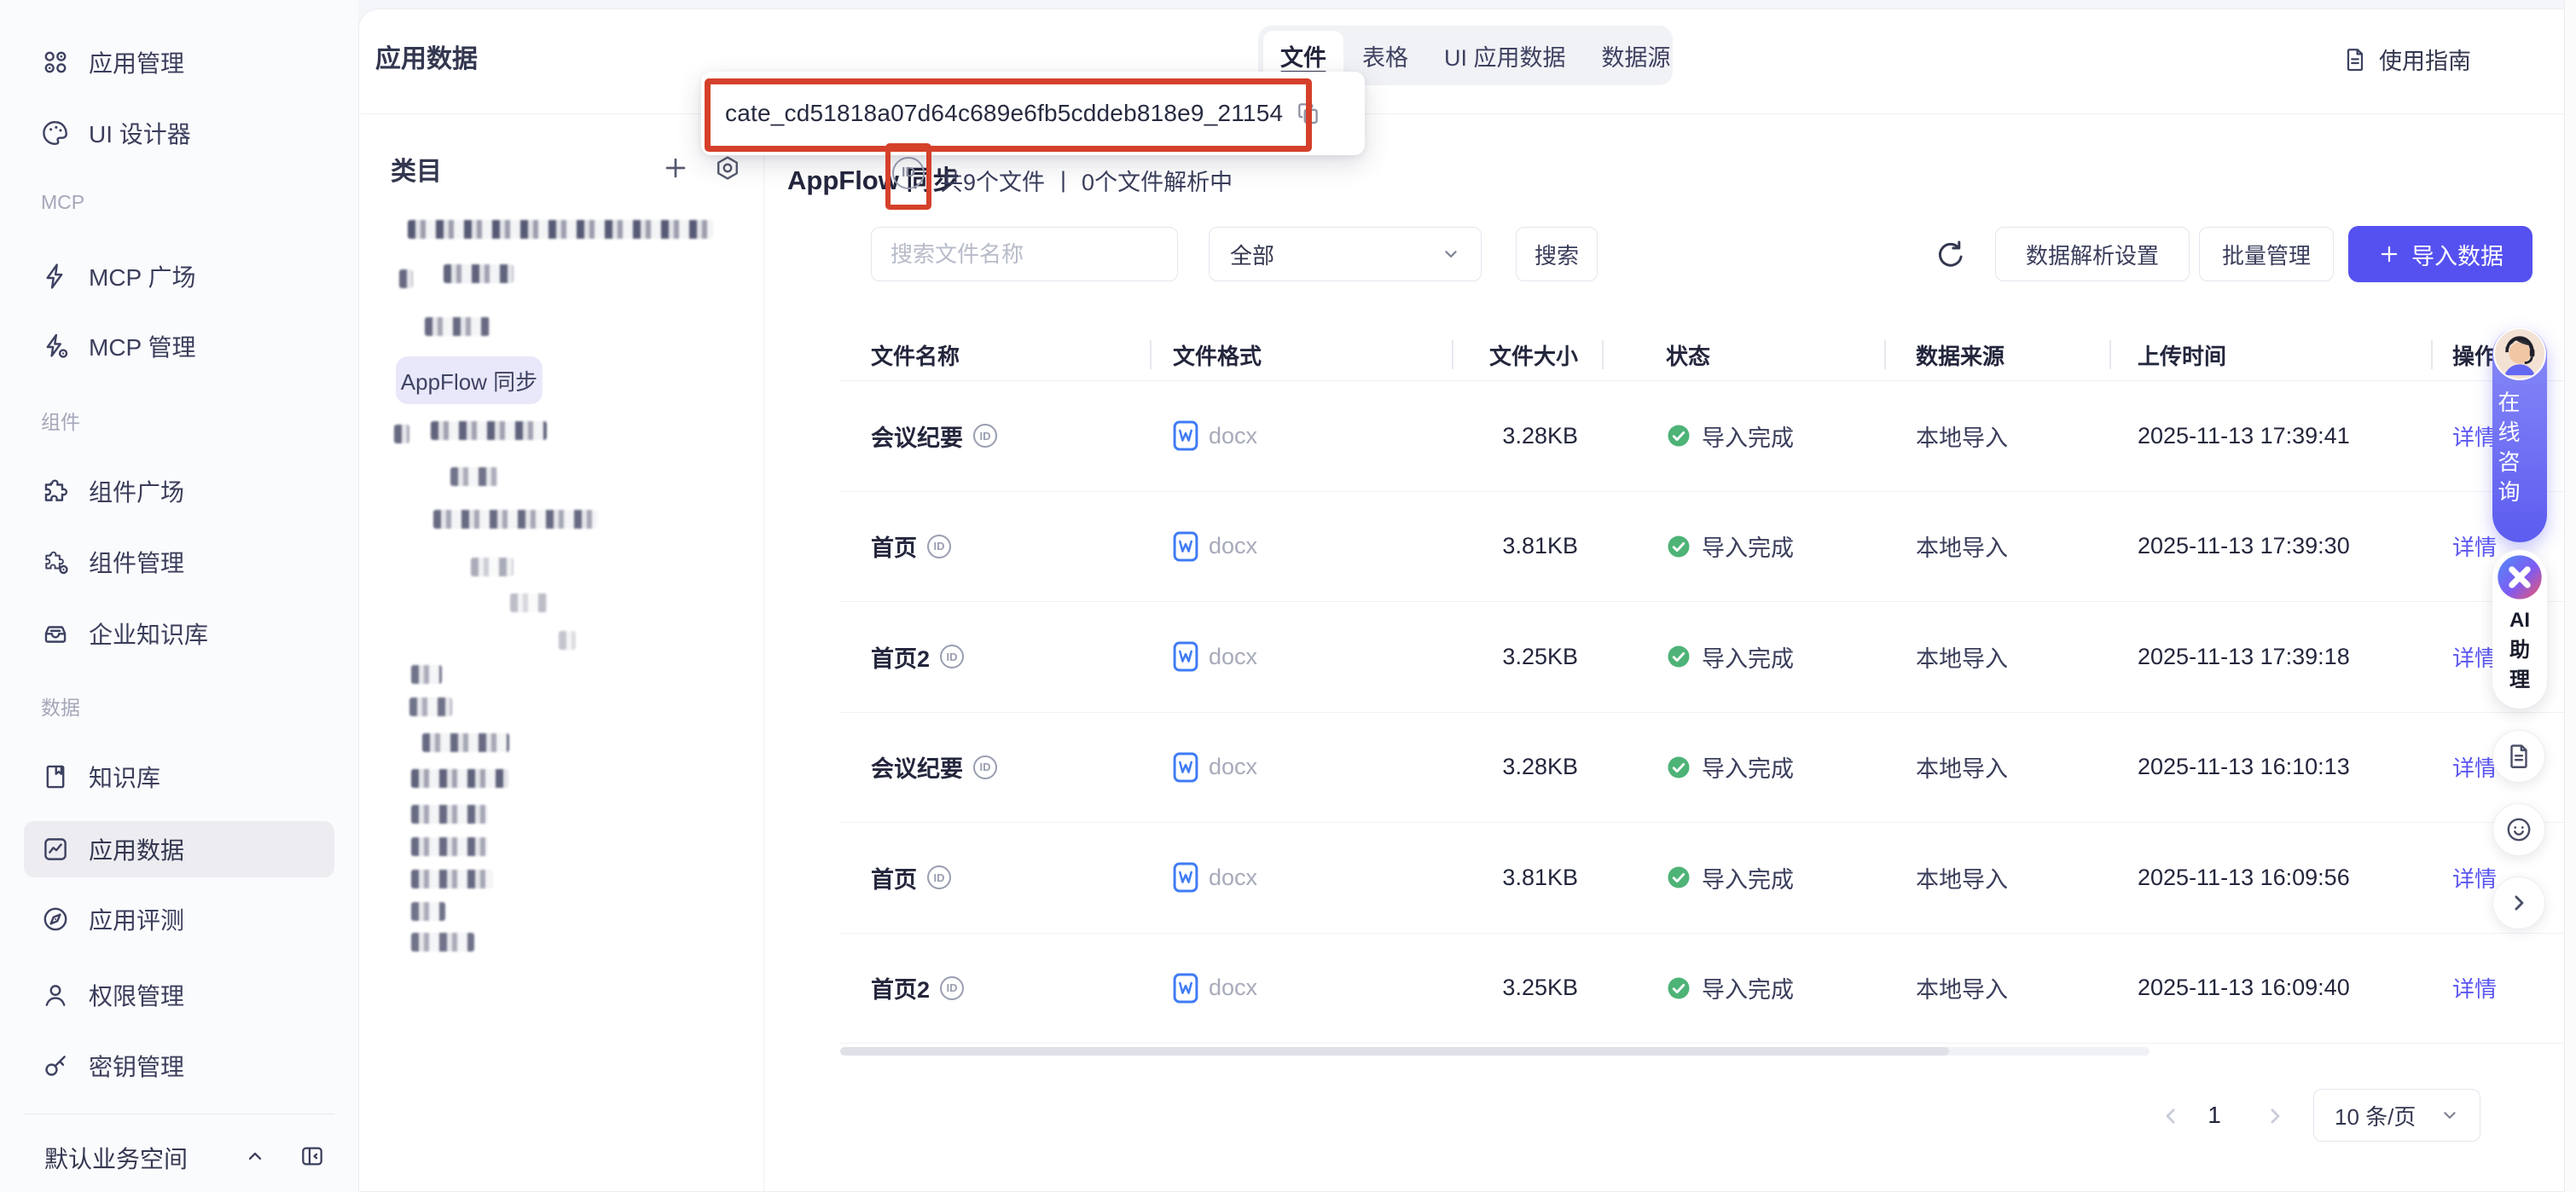 This screenshot has height=1192, width=2576. I want to click on cell-file-size: 3.81KB, so click(1482, 878).